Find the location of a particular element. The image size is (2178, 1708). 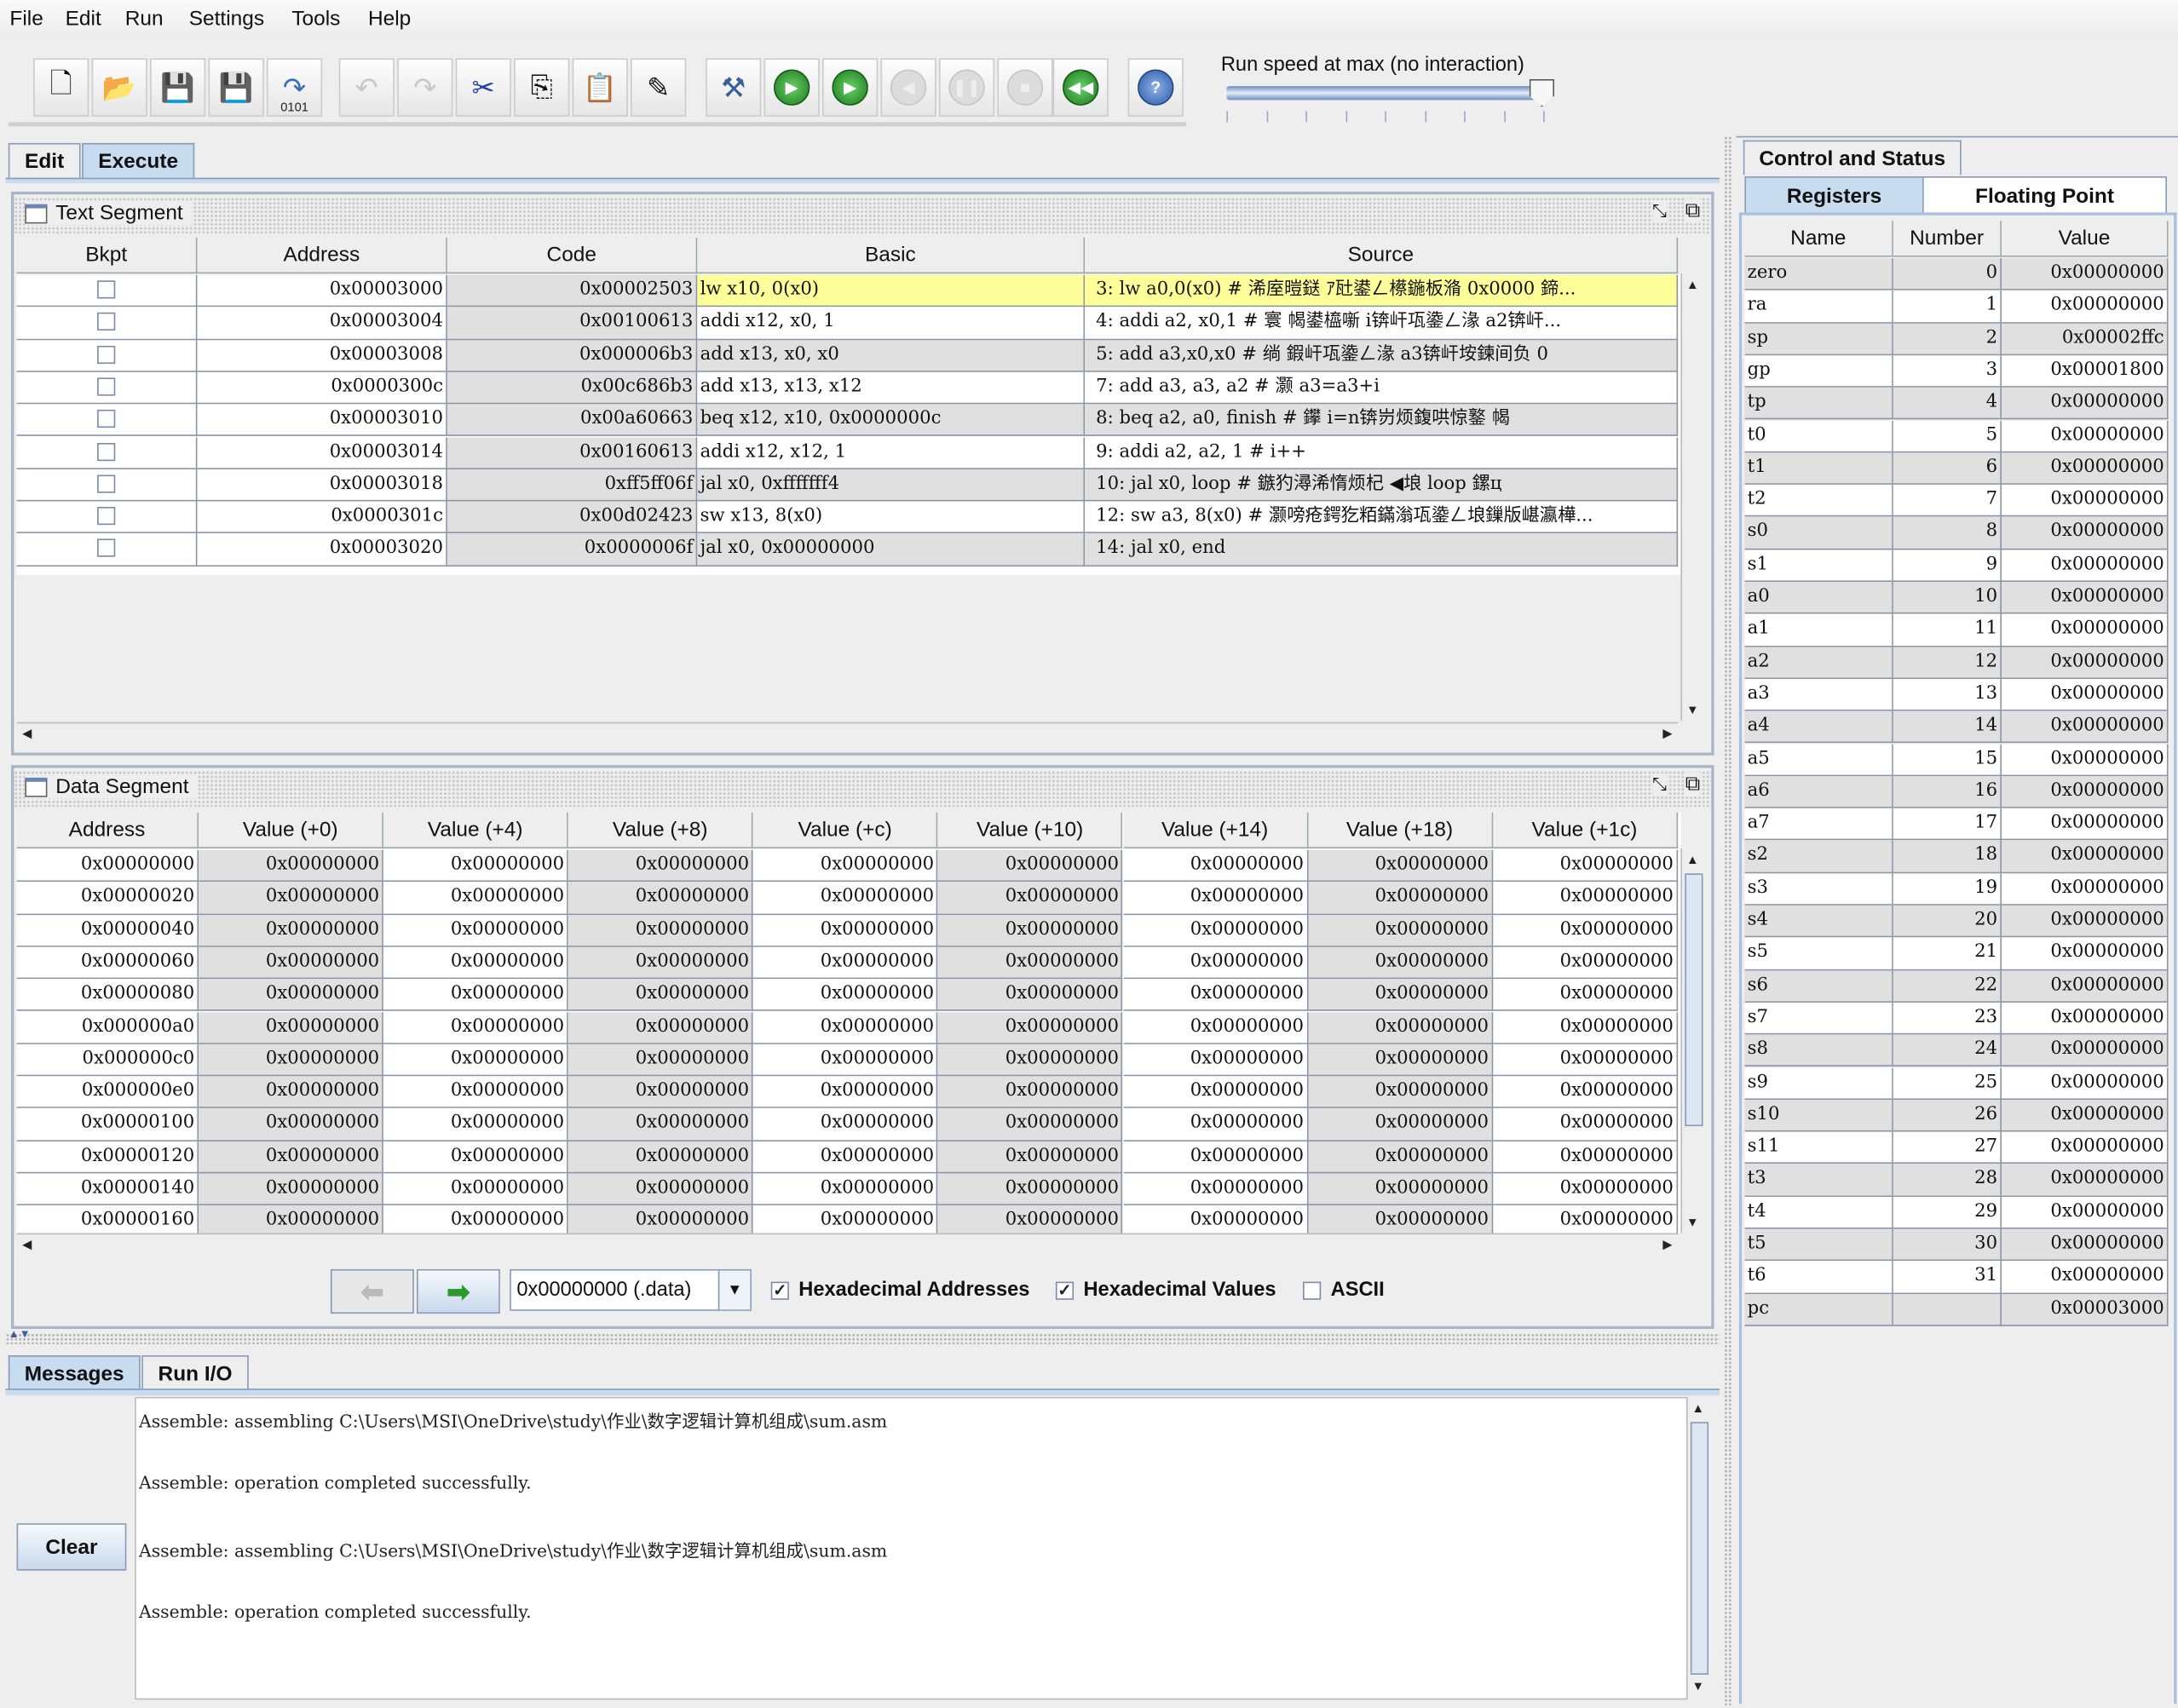

tab-edit: Edit is located at coordinates (44, 160).